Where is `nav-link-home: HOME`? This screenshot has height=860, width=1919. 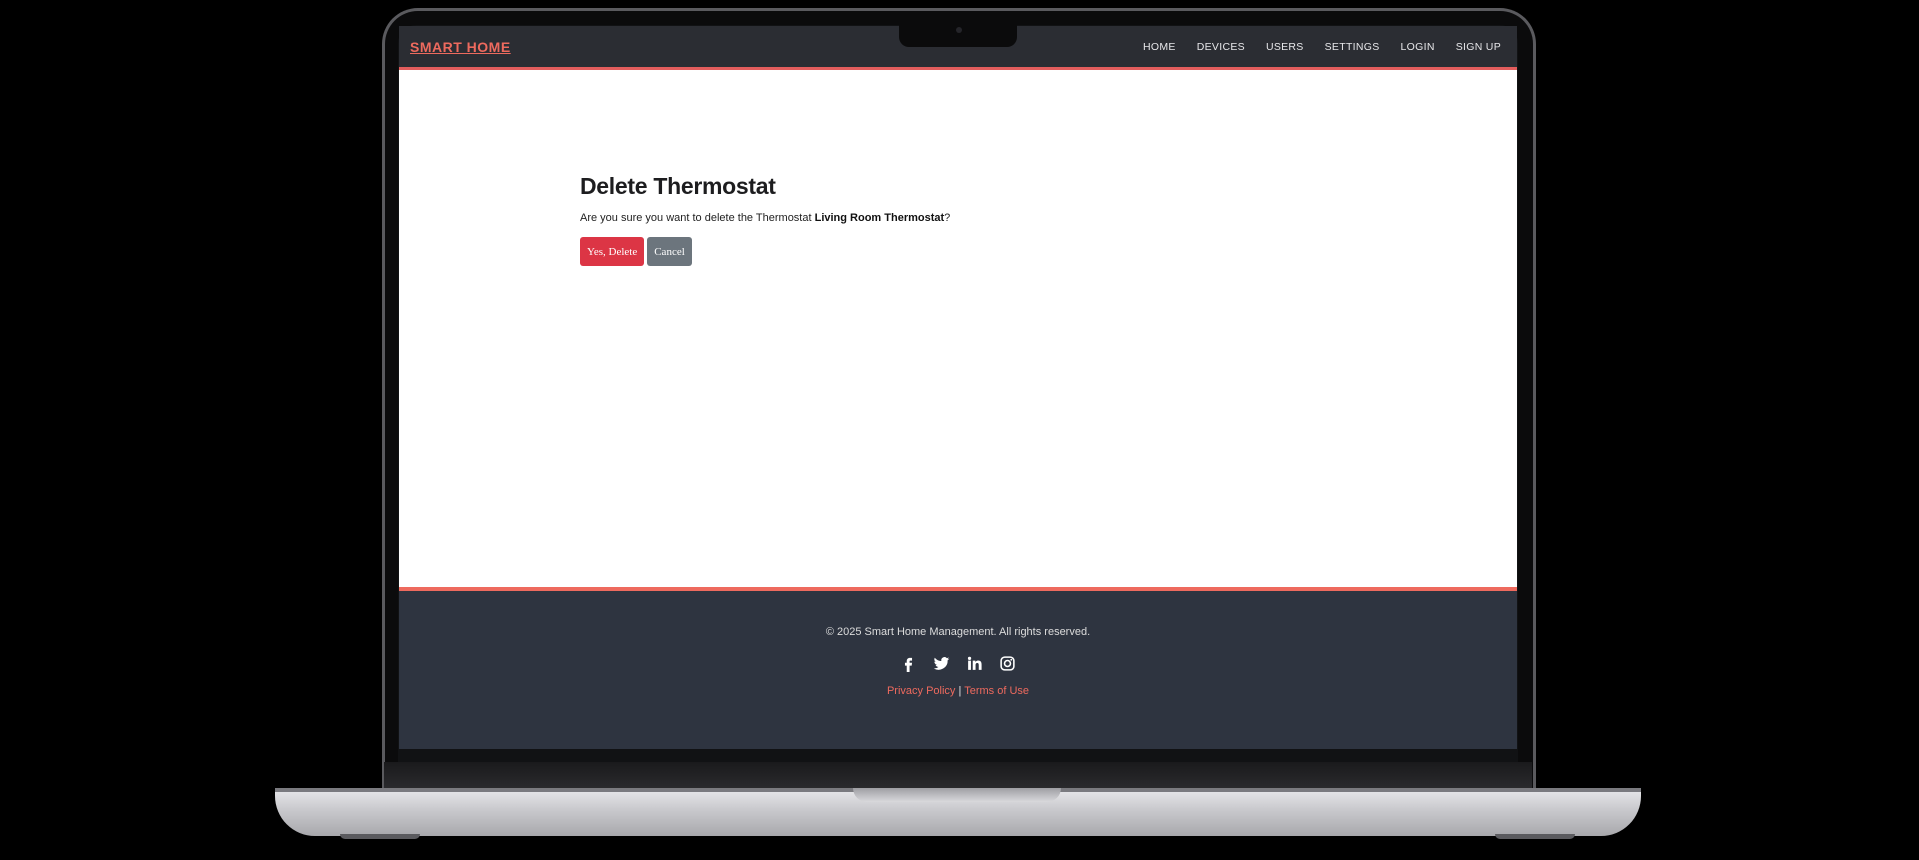
nav-link-home: HOME is located at coordinates (1159, 47).